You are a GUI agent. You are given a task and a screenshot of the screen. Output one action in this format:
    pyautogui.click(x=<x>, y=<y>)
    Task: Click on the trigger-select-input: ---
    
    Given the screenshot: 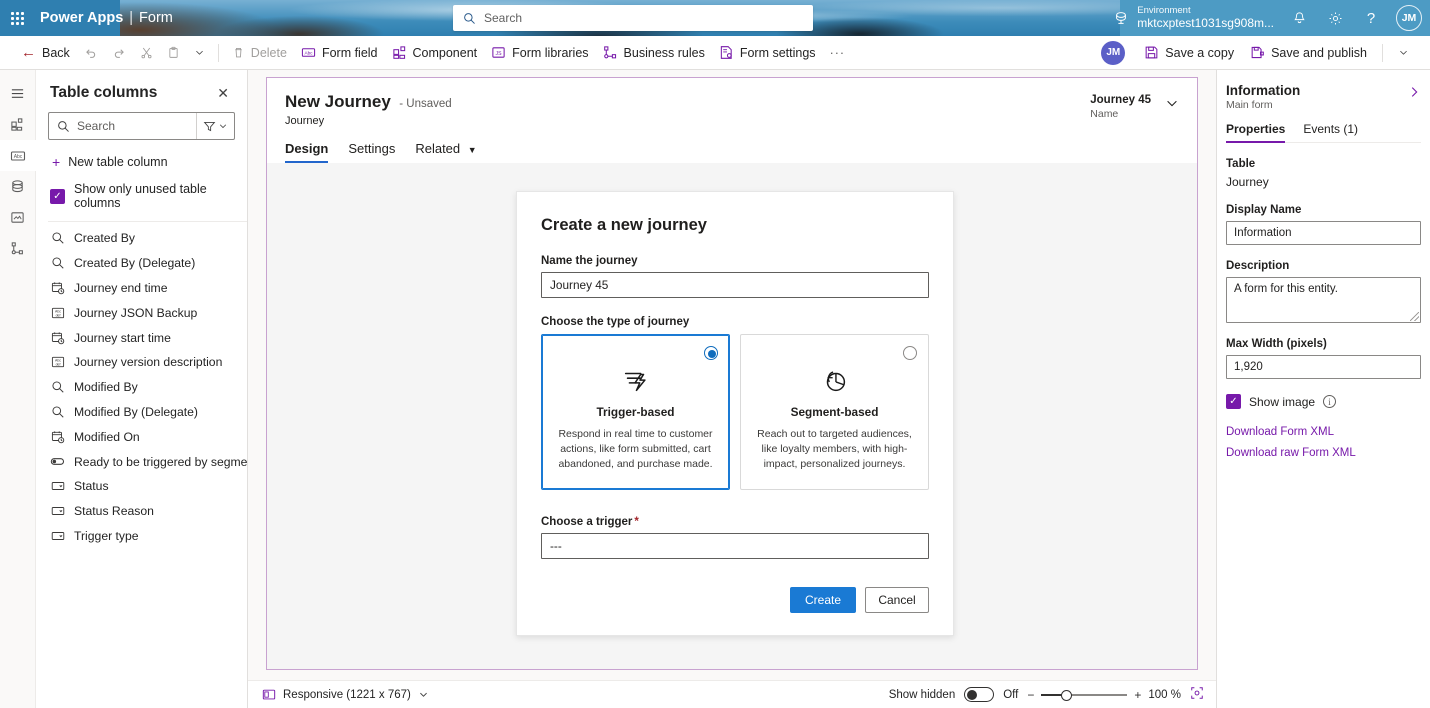 What is the action you would take?
    pyautogui.click(x=735, y=545)
    